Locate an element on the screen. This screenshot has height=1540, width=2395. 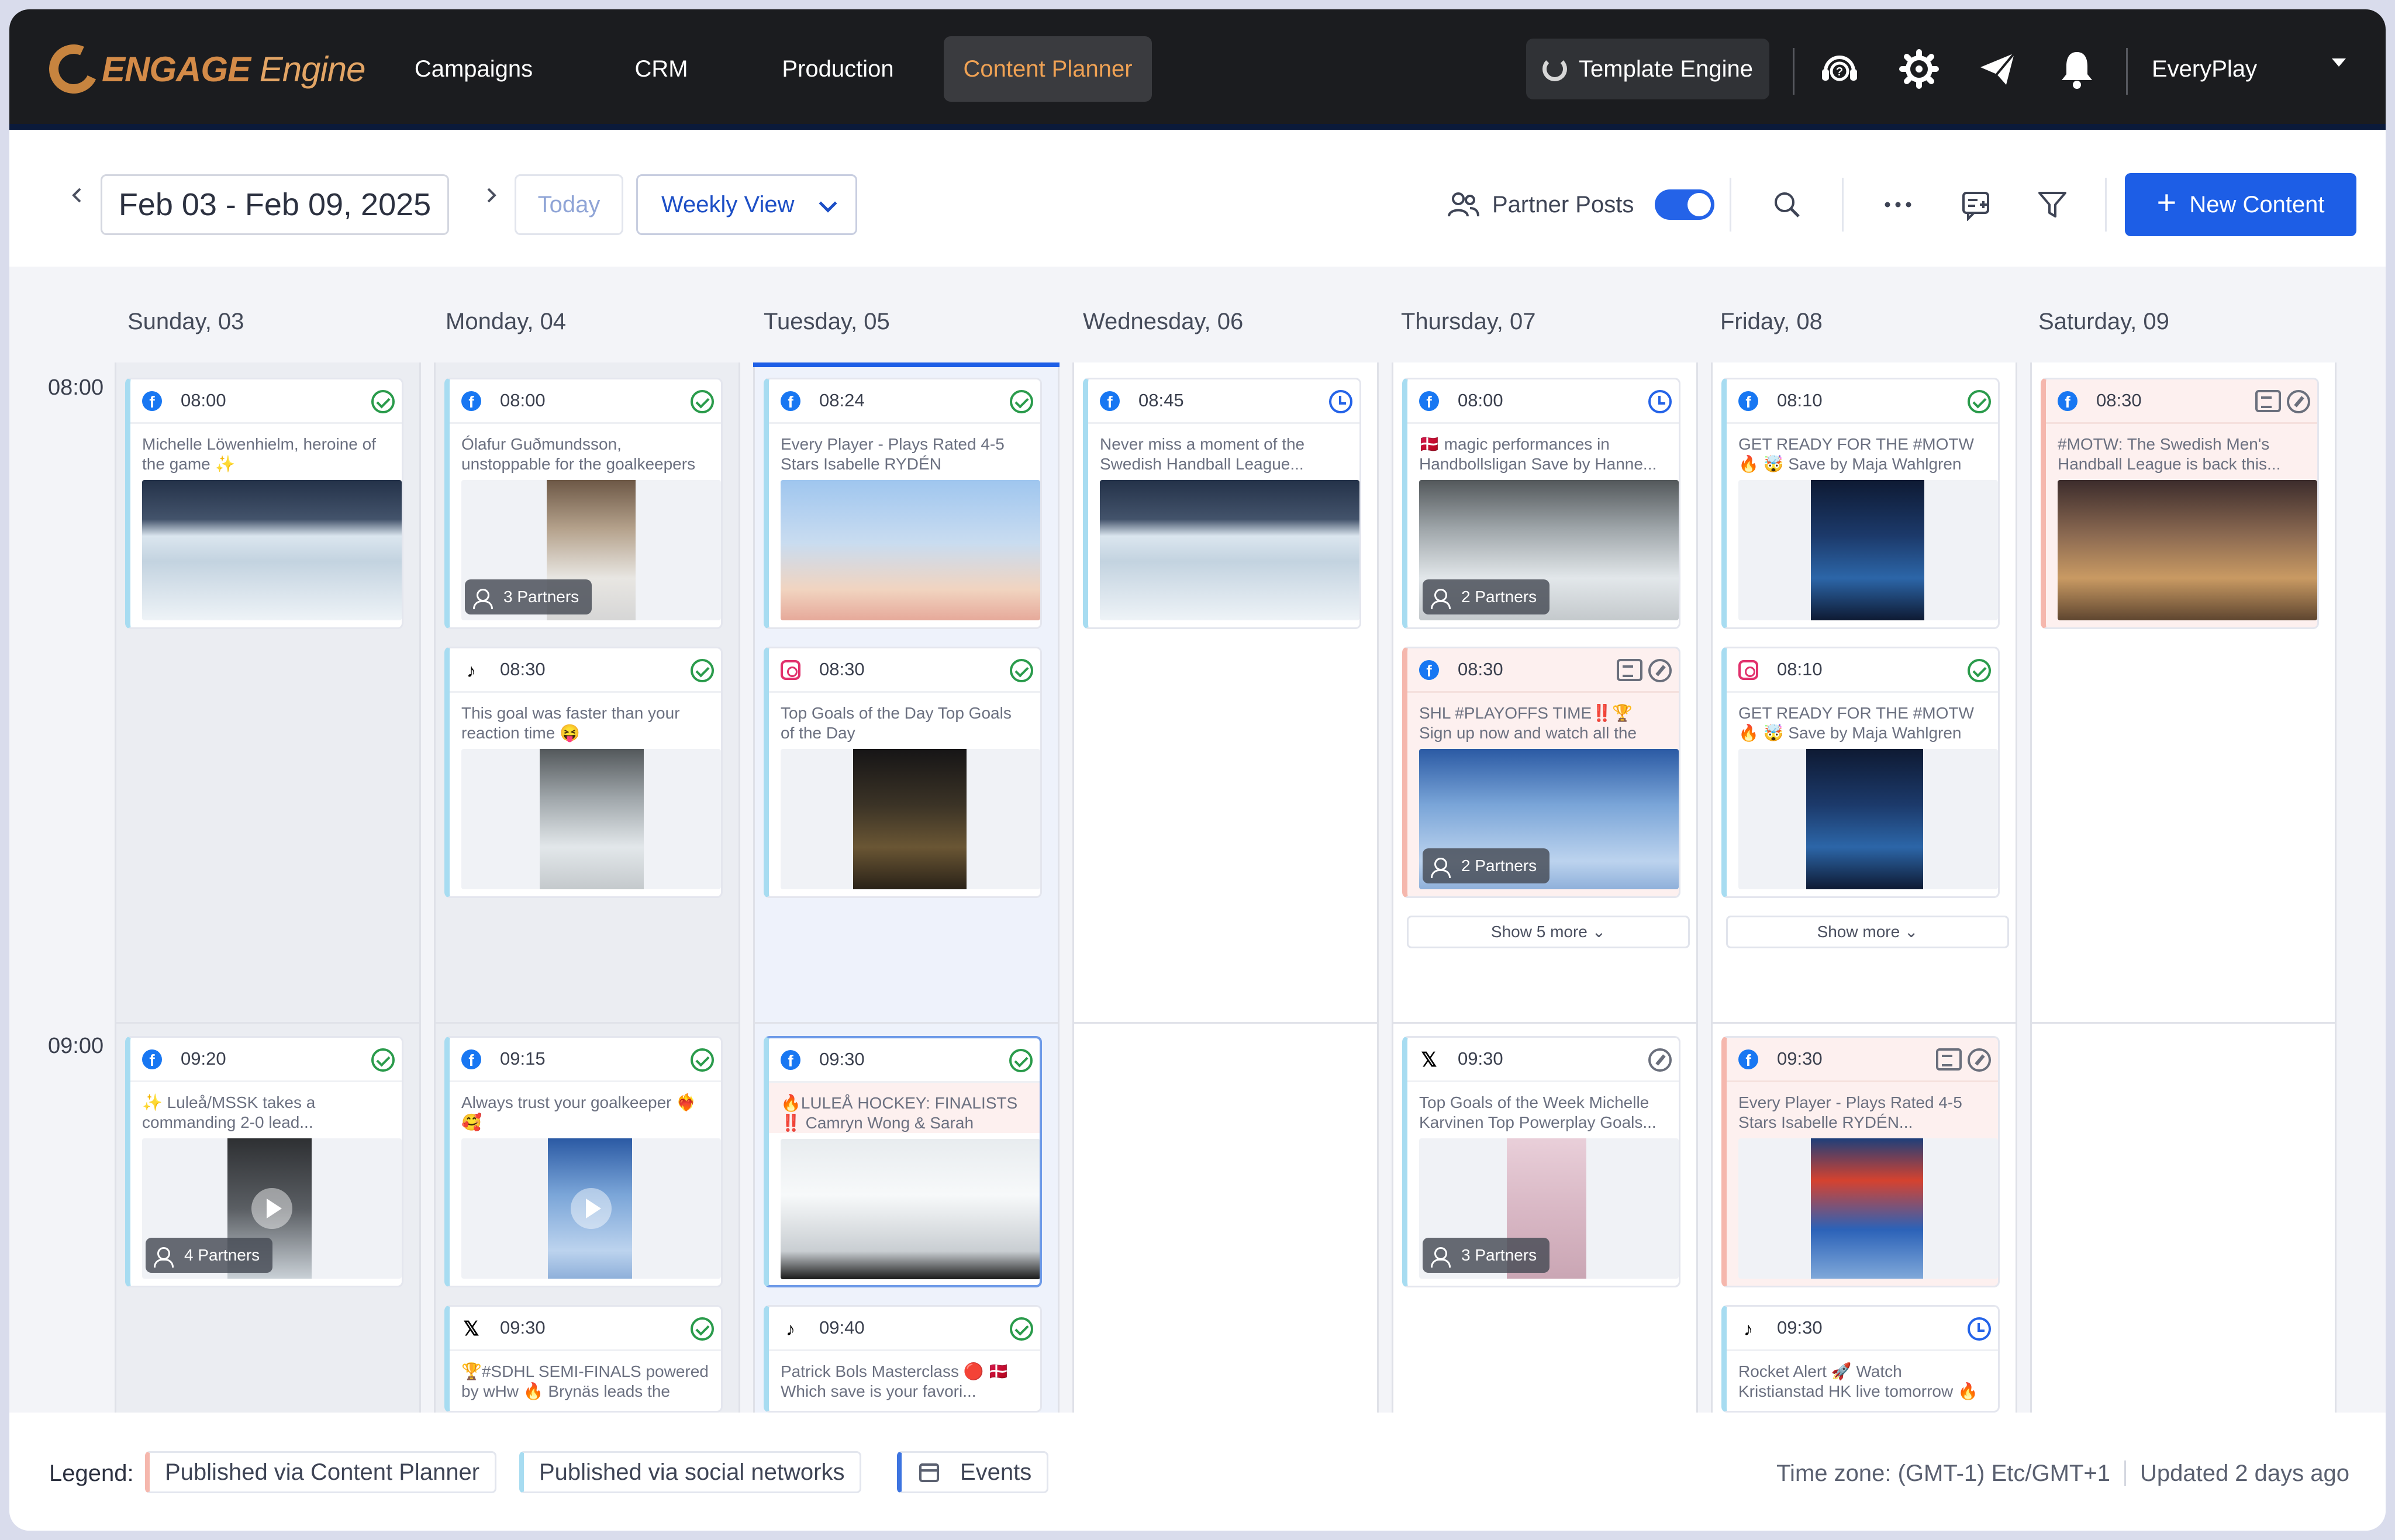
hockey-game-image is located at coordinates (272, 550).